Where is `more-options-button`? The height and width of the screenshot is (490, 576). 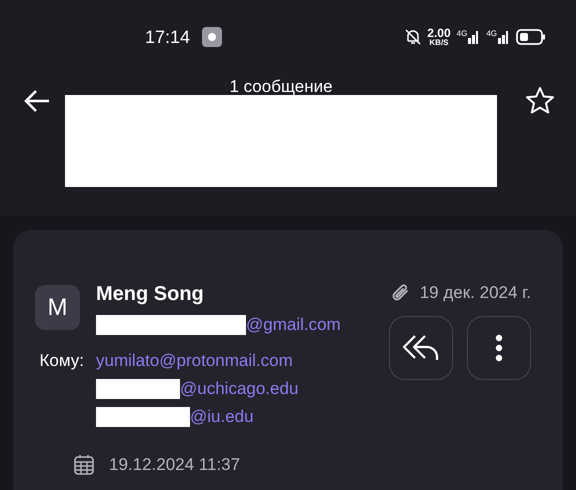 more-options-button is located at coordinates (499, 348).